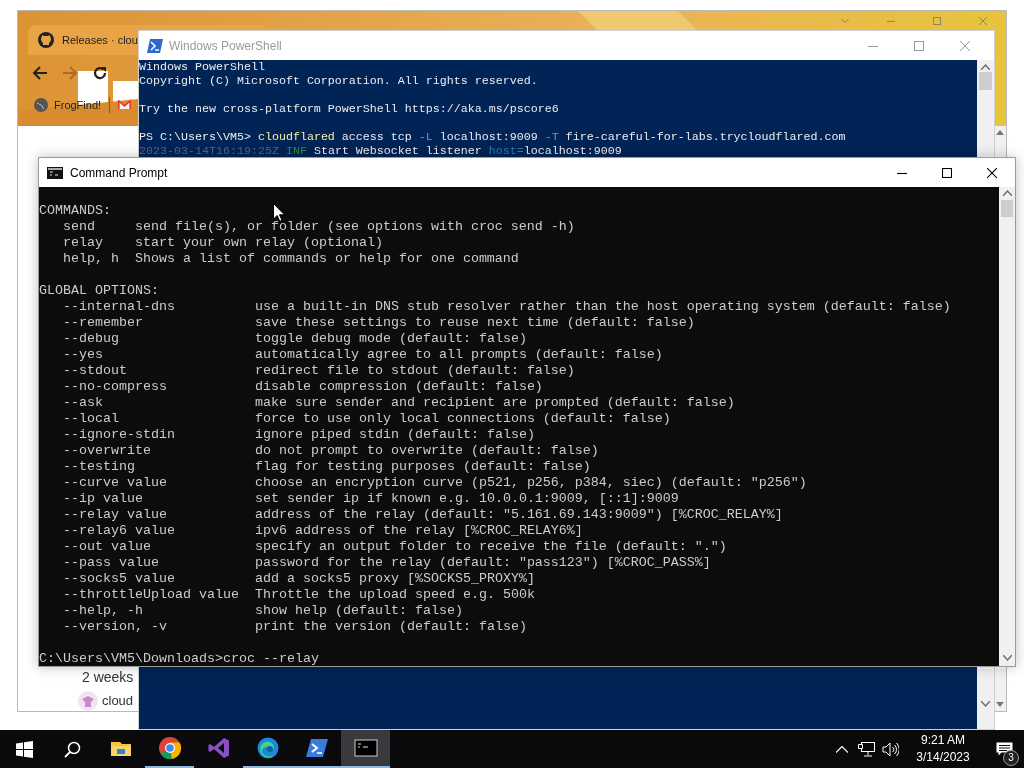 Image resolution: width=1024 pixels, height=768 pixels. Describe the element at coordinates (422, 467) in the screenshot. I see `option-description: flag for testing purposes (default: false)` at that location.